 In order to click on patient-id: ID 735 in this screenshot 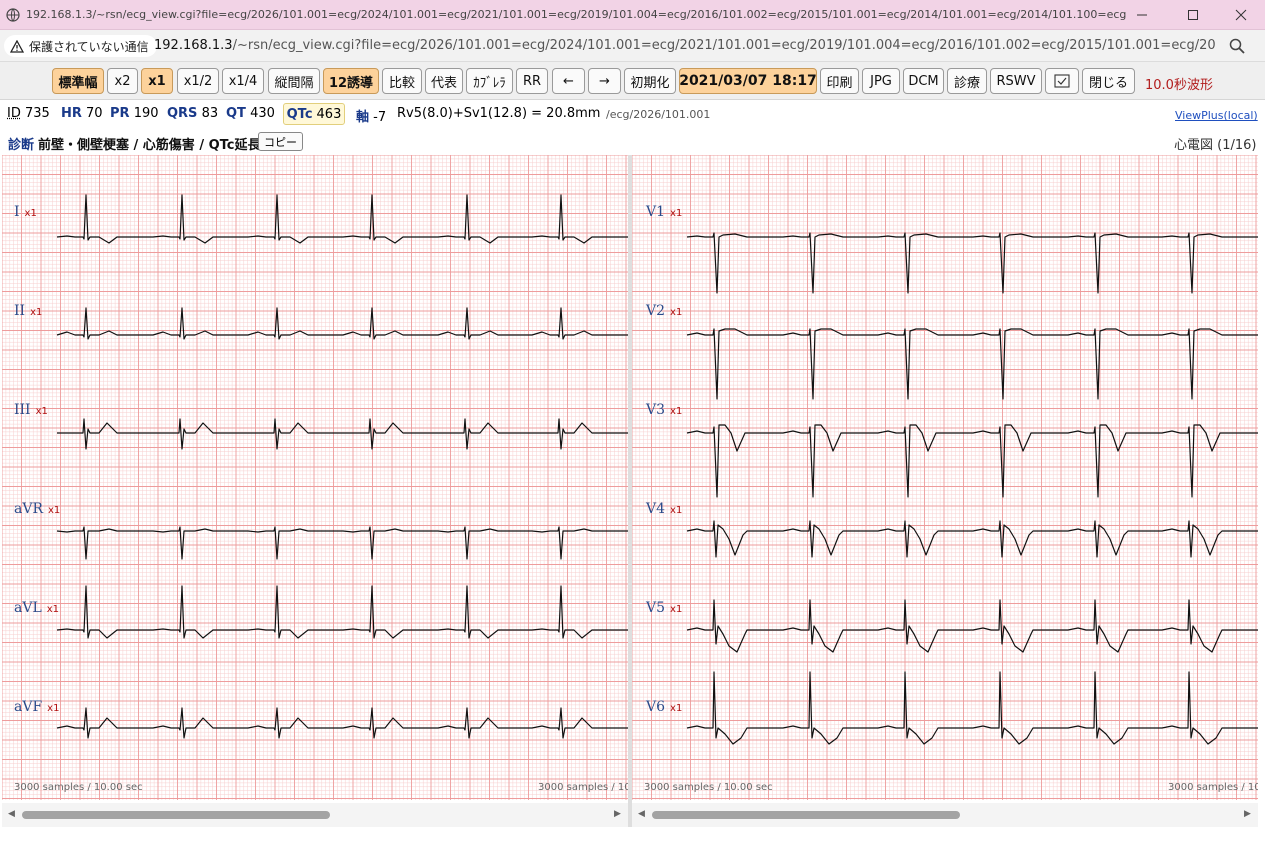, I will do `click(28, 113)`.